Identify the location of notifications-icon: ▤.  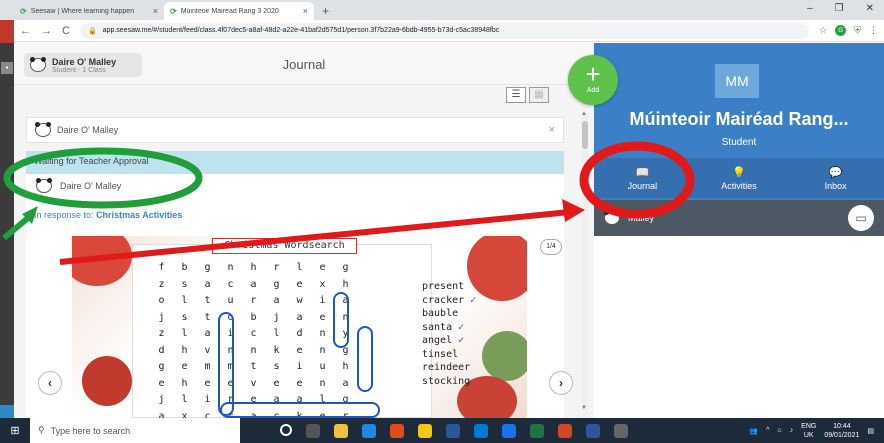
(870, 431).